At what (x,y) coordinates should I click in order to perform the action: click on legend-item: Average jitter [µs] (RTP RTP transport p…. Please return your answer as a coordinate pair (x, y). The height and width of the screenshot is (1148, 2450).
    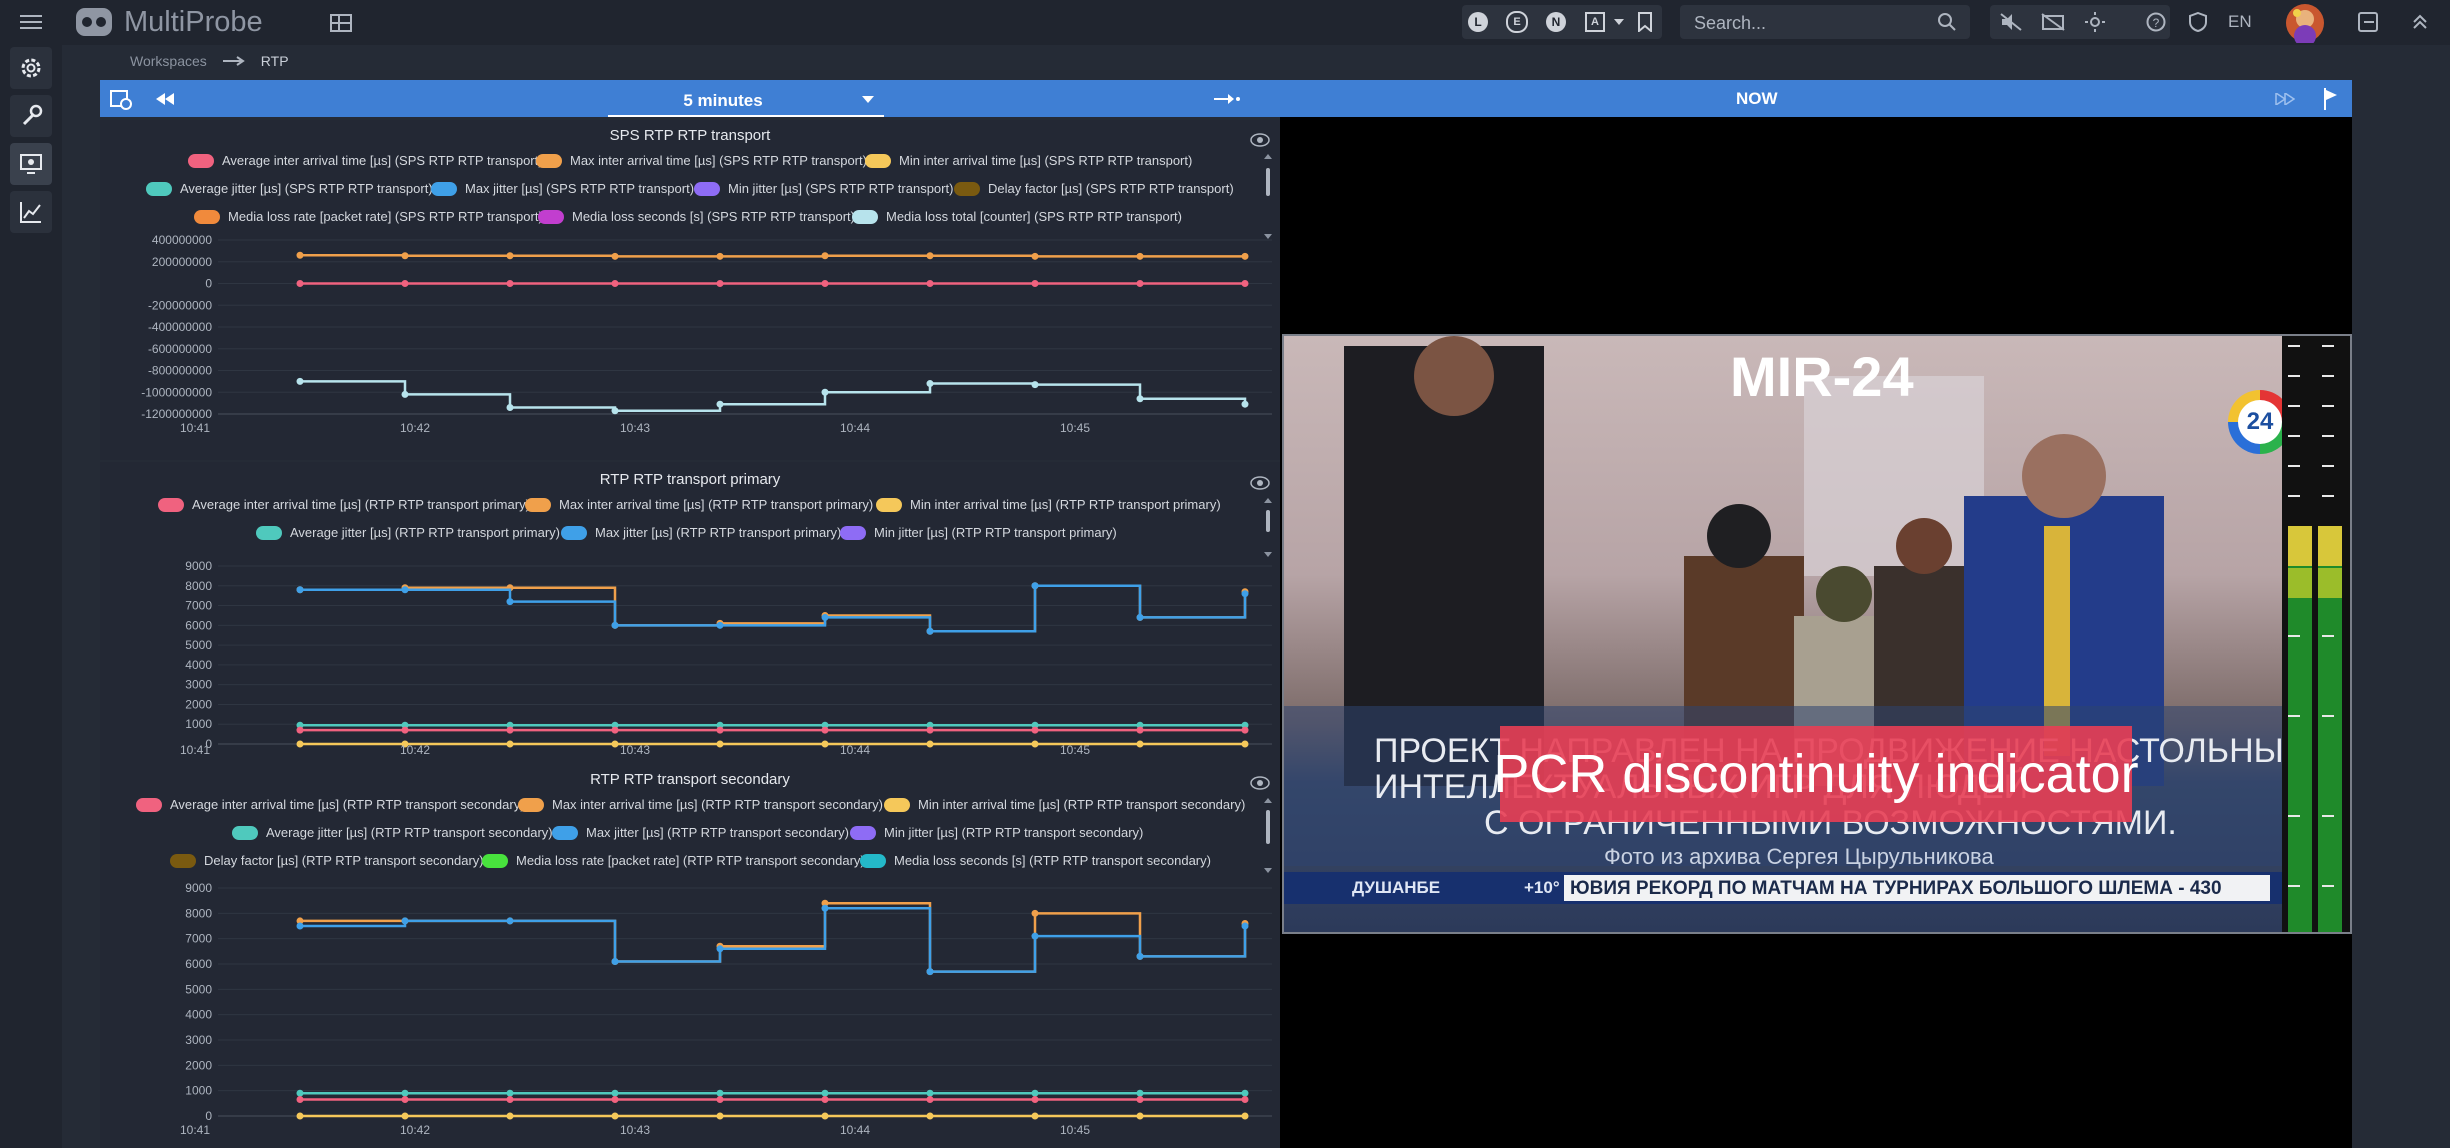
    Looking at the image, I should click on (408, 532).